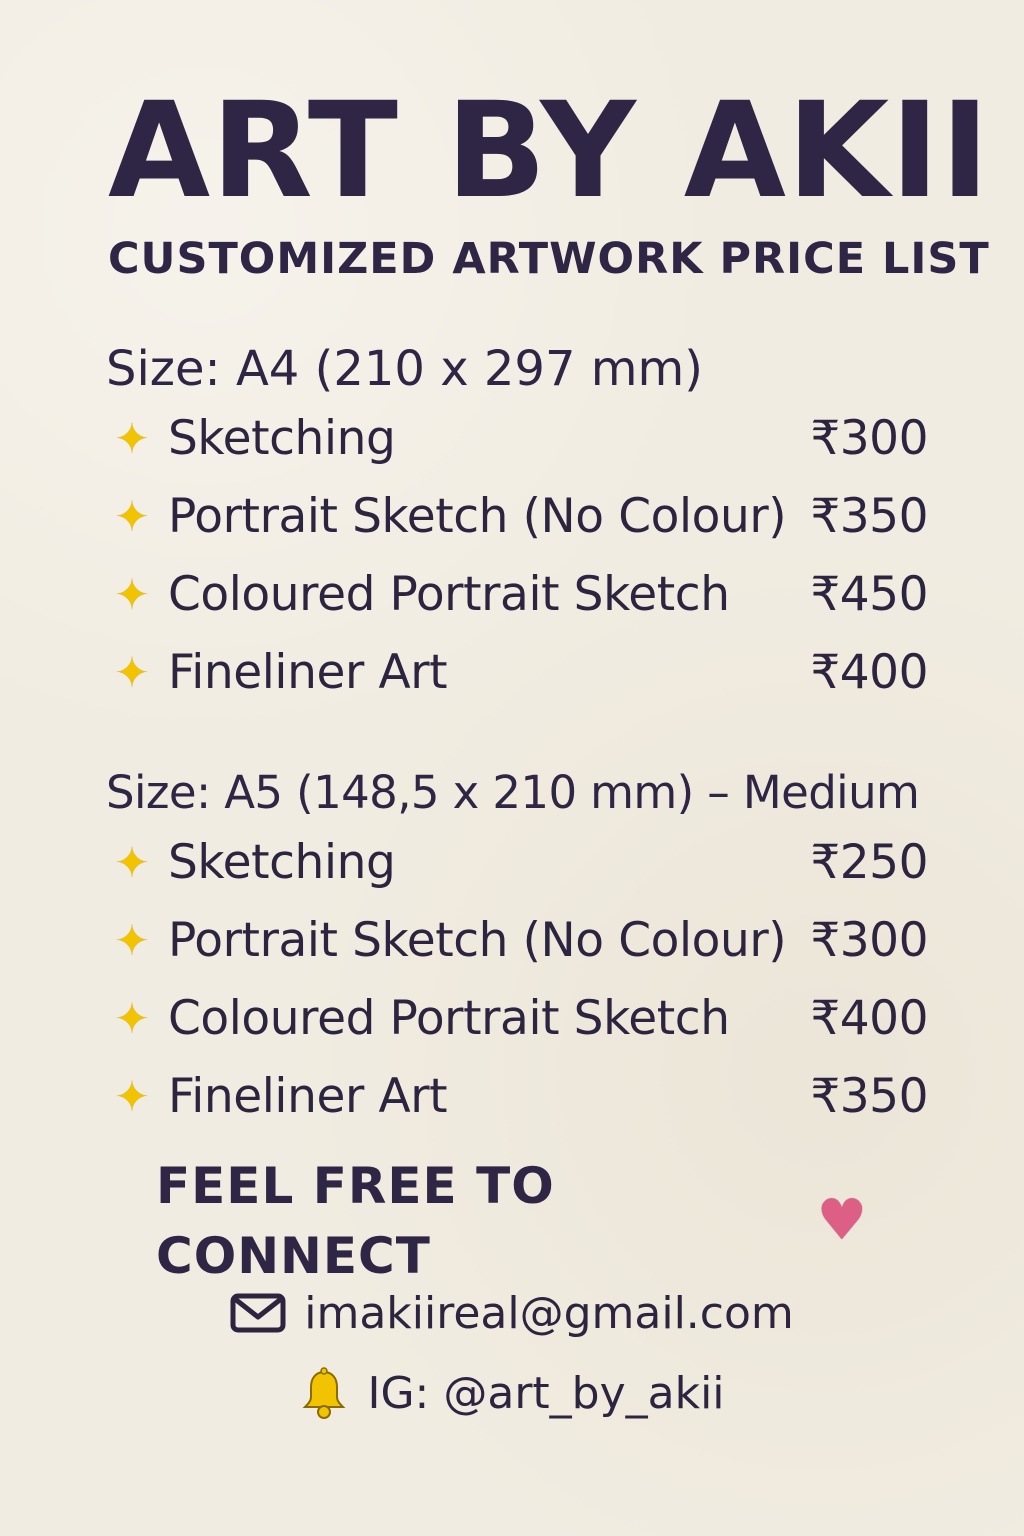 The width and height of the screenshot is (1024, 1536). Describe the element at coordinates (549, 259) in the screenshot. I see `page-subtitle: CUSTOMIZED ARTWORK PRICE LIST` at that location.